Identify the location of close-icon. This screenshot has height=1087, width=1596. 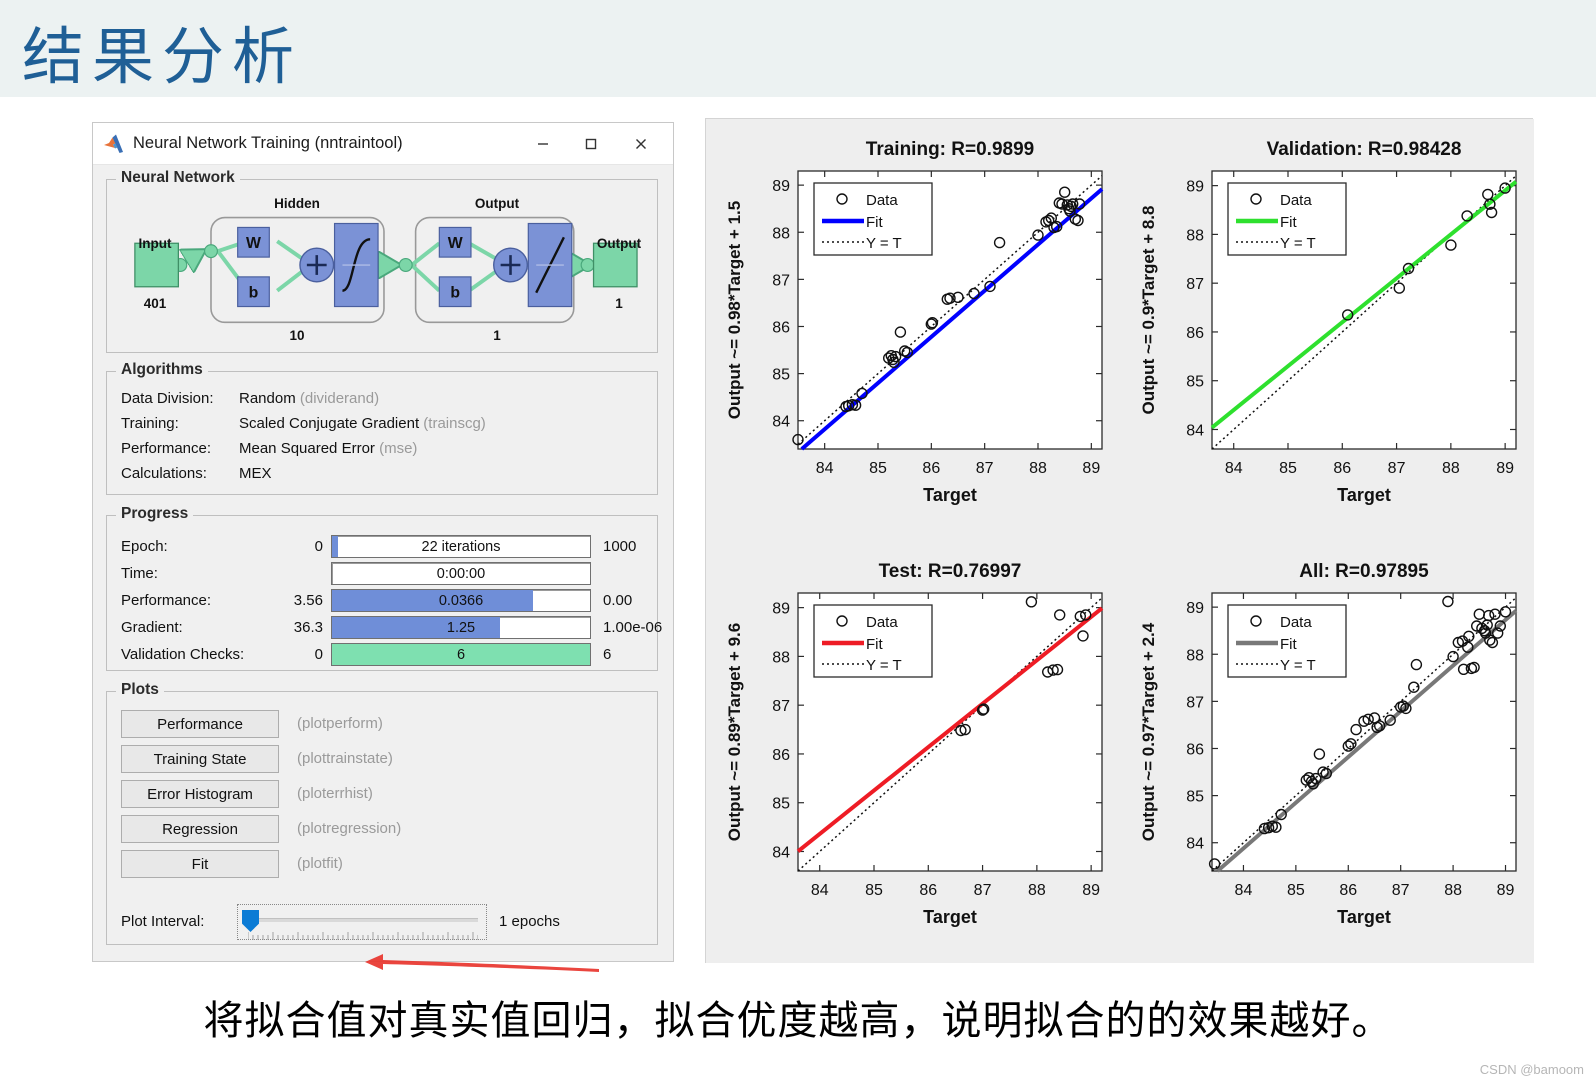
(641, 144).